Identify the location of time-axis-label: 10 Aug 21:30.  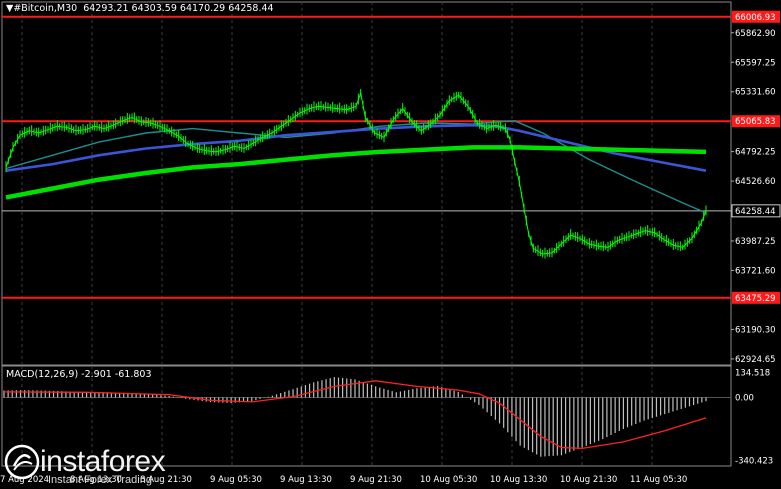
(588, 480).